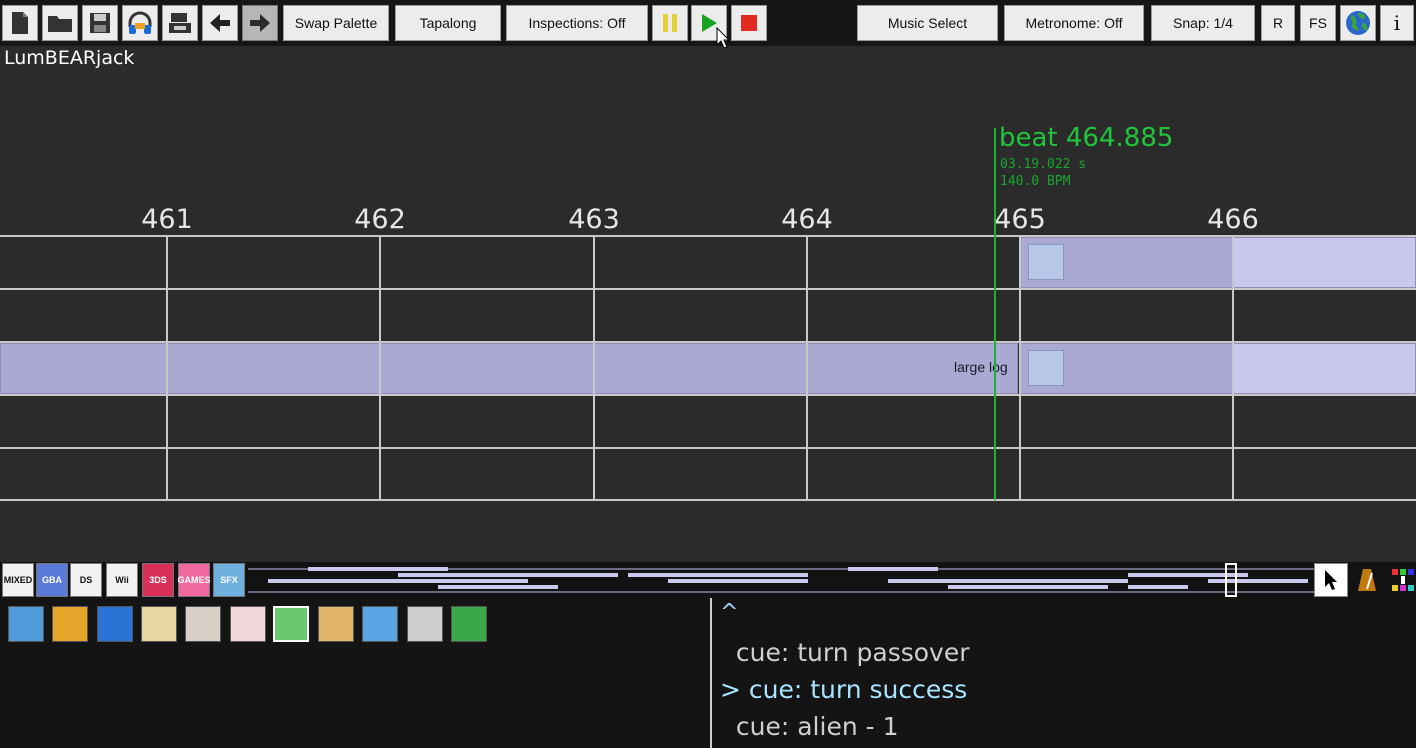 This screenshot has width=1416, height=748. What do you see at coordinates (158, 580) in the screenshot?
I see `console-tab: 3DS` at bounding box center [158, 580].